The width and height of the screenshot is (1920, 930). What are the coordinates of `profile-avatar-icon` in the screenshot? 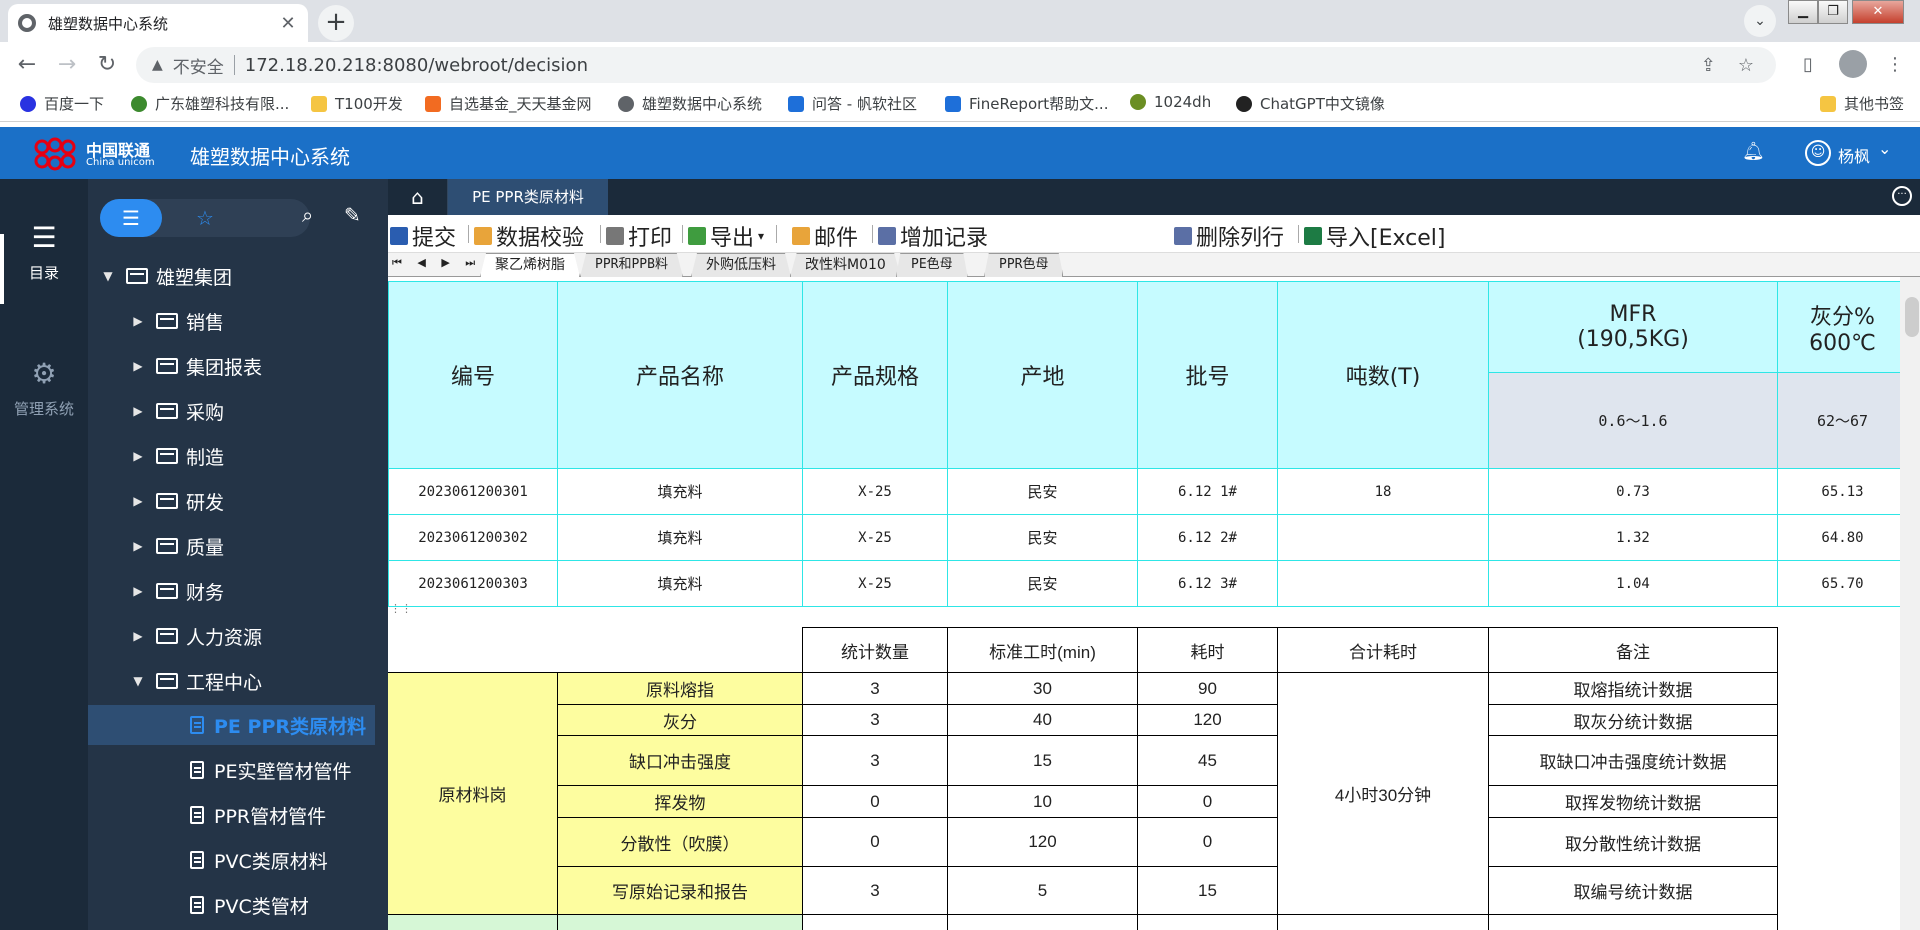 It's located at (1853, 64).